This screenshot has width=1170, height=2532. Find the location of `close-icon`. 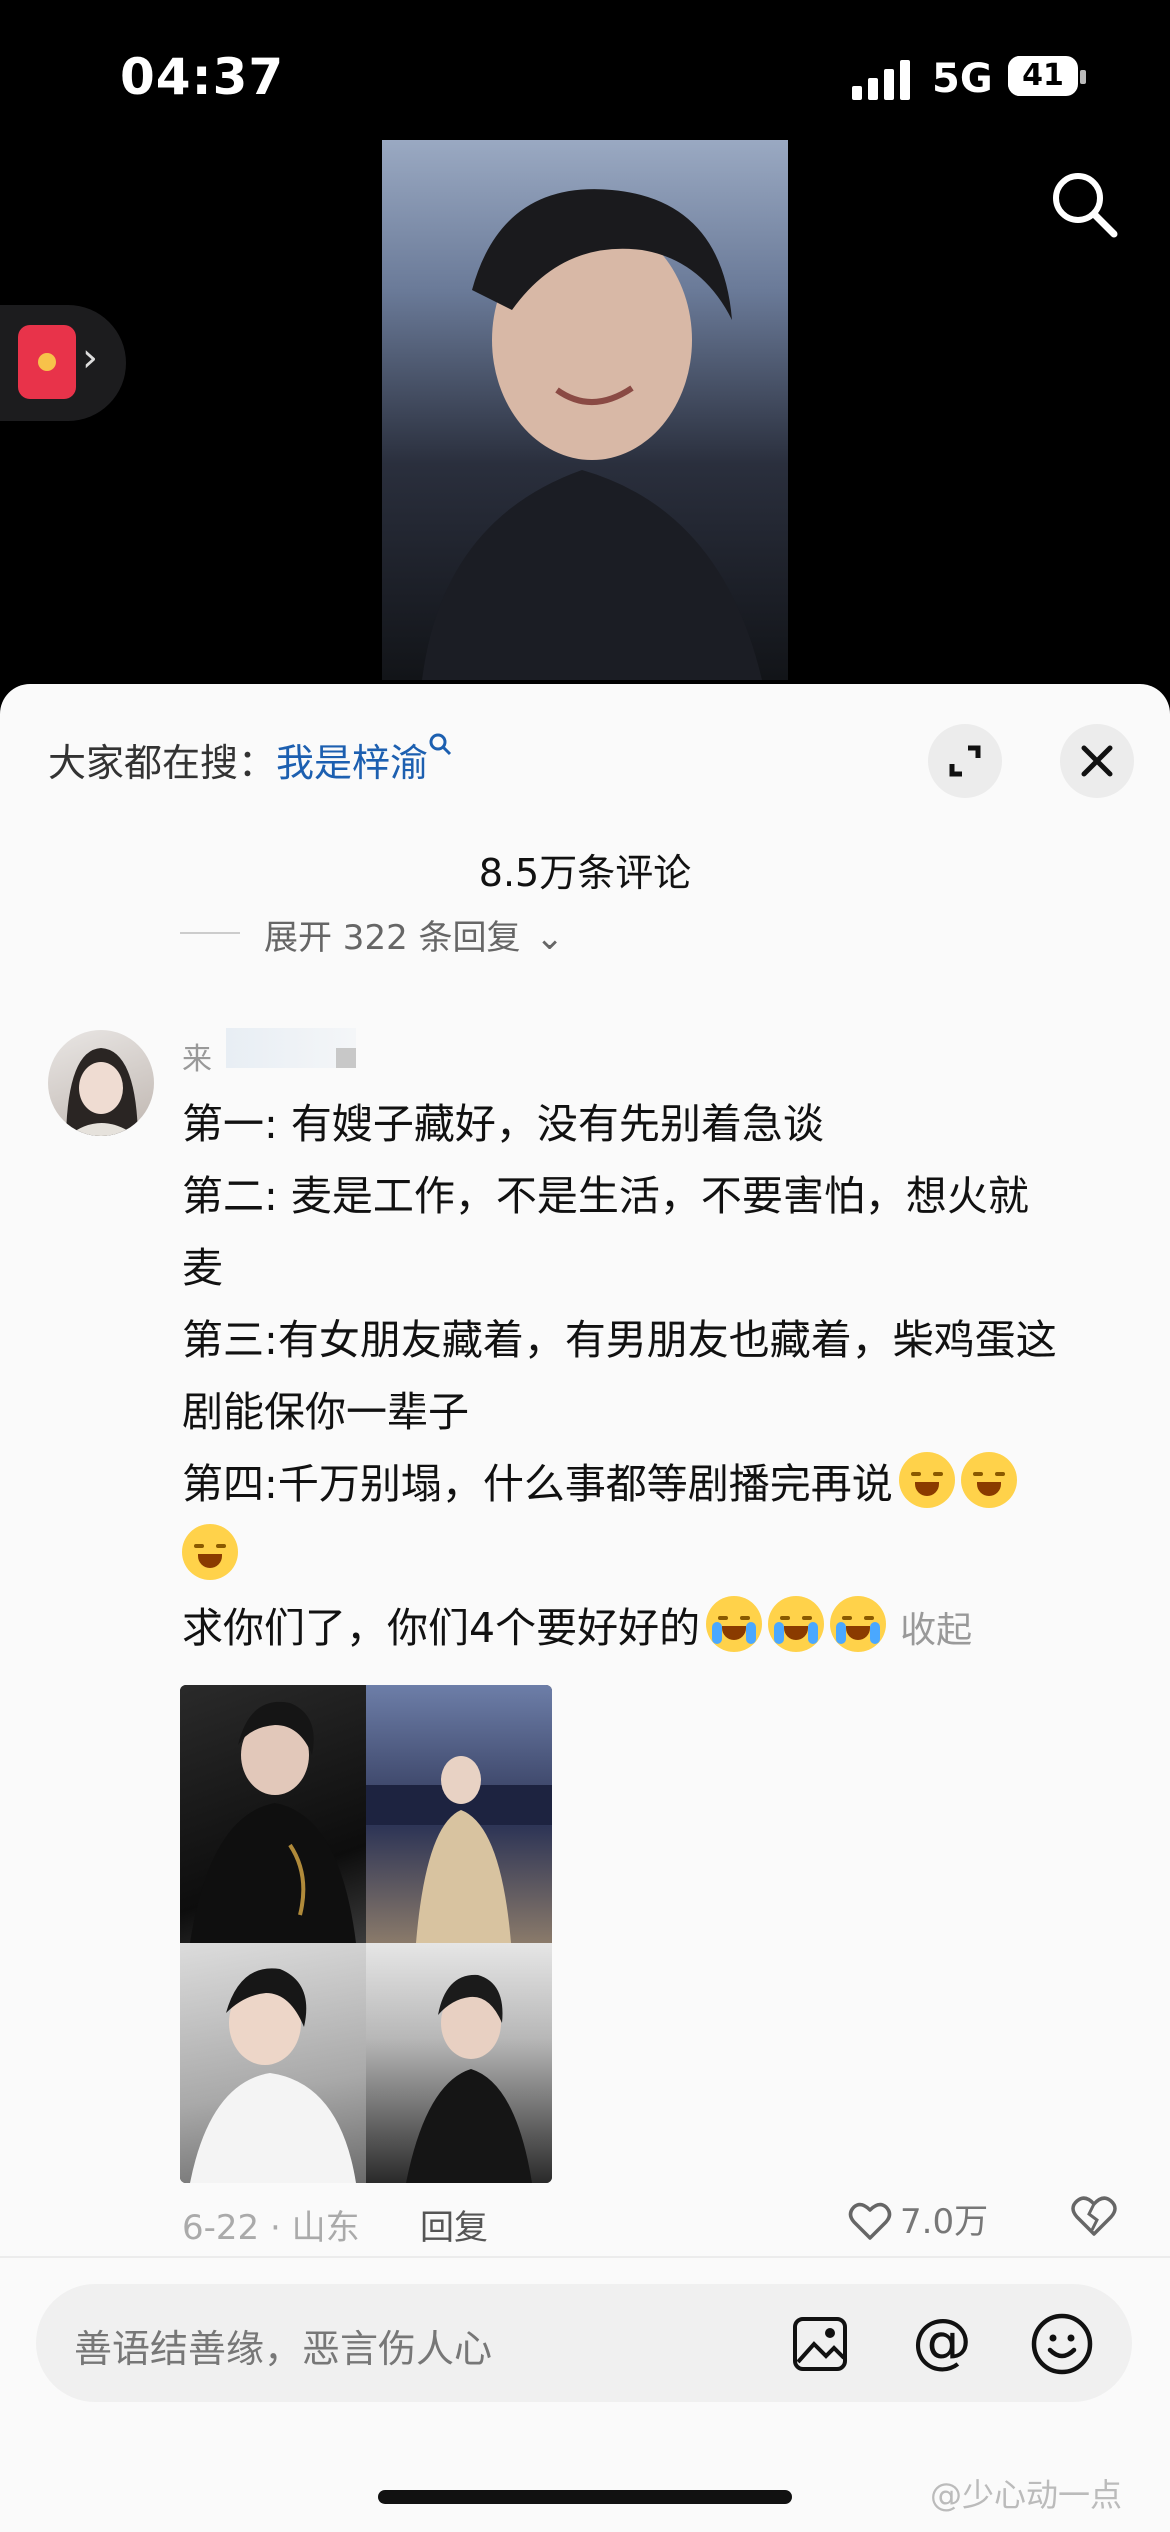

close-icon is located at coordinates (1097, 761).